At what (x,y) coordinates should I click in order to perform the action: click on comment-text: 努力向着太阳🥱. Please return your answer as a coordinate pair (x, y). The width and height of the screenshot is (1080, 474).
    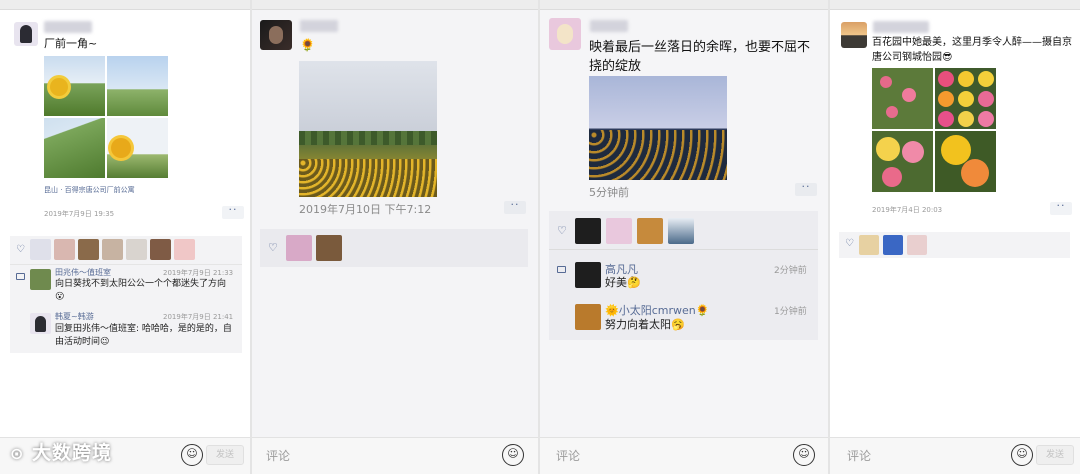
    Looking at the image, I should click on (645, 325).